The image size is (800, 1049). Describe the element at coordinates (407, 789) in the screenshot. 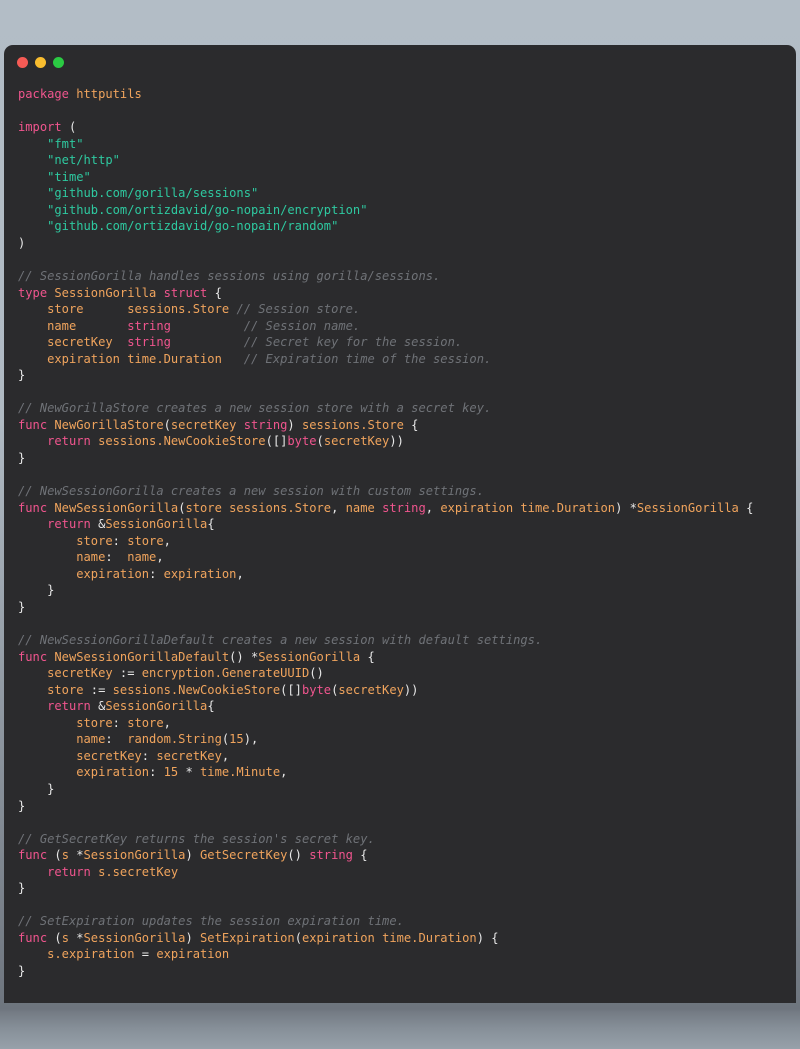

I see `code-line: }` at that location.